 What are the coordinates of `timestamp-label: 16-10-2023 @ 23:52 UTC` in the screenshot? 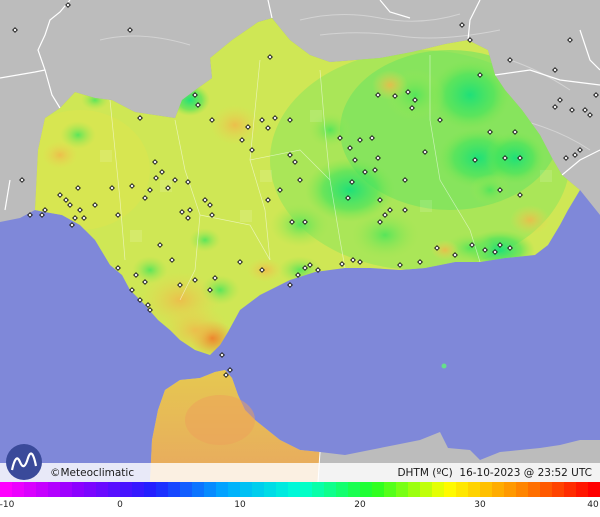 It's located at (525, 473).